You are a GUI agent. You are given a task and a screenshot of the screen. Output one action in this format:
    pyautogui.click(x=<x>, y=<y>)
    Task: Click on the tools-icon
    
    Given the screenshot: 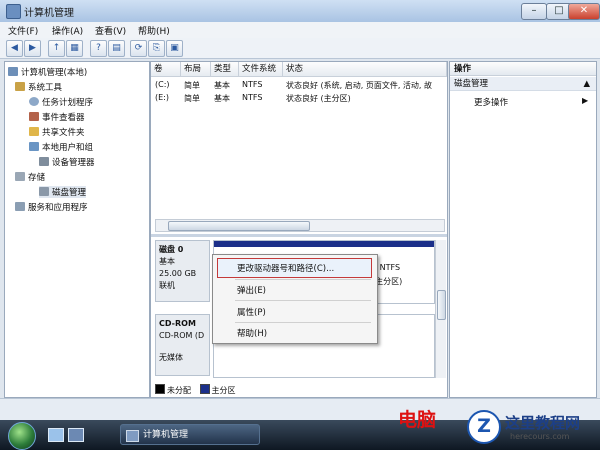 What is the action you would take?
    pyautogui.click(x=20, y=86)
    